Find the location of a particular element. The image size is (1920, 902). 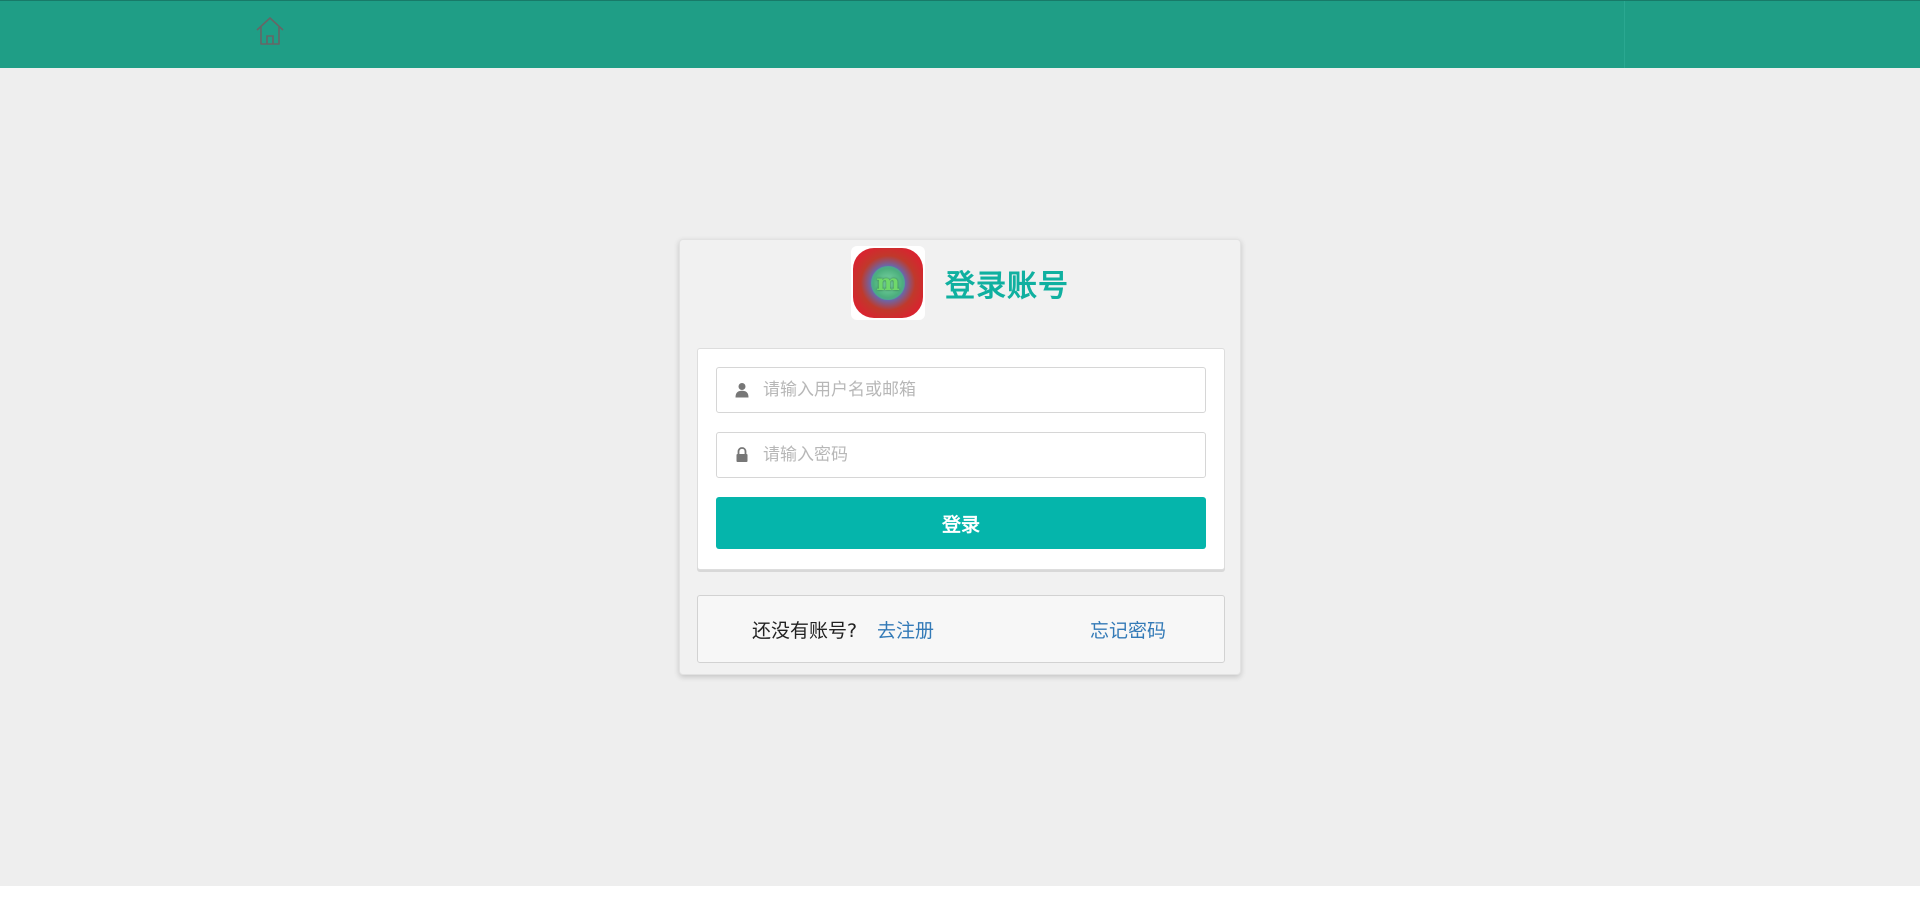

username-field is located at coordinates (961, 390).